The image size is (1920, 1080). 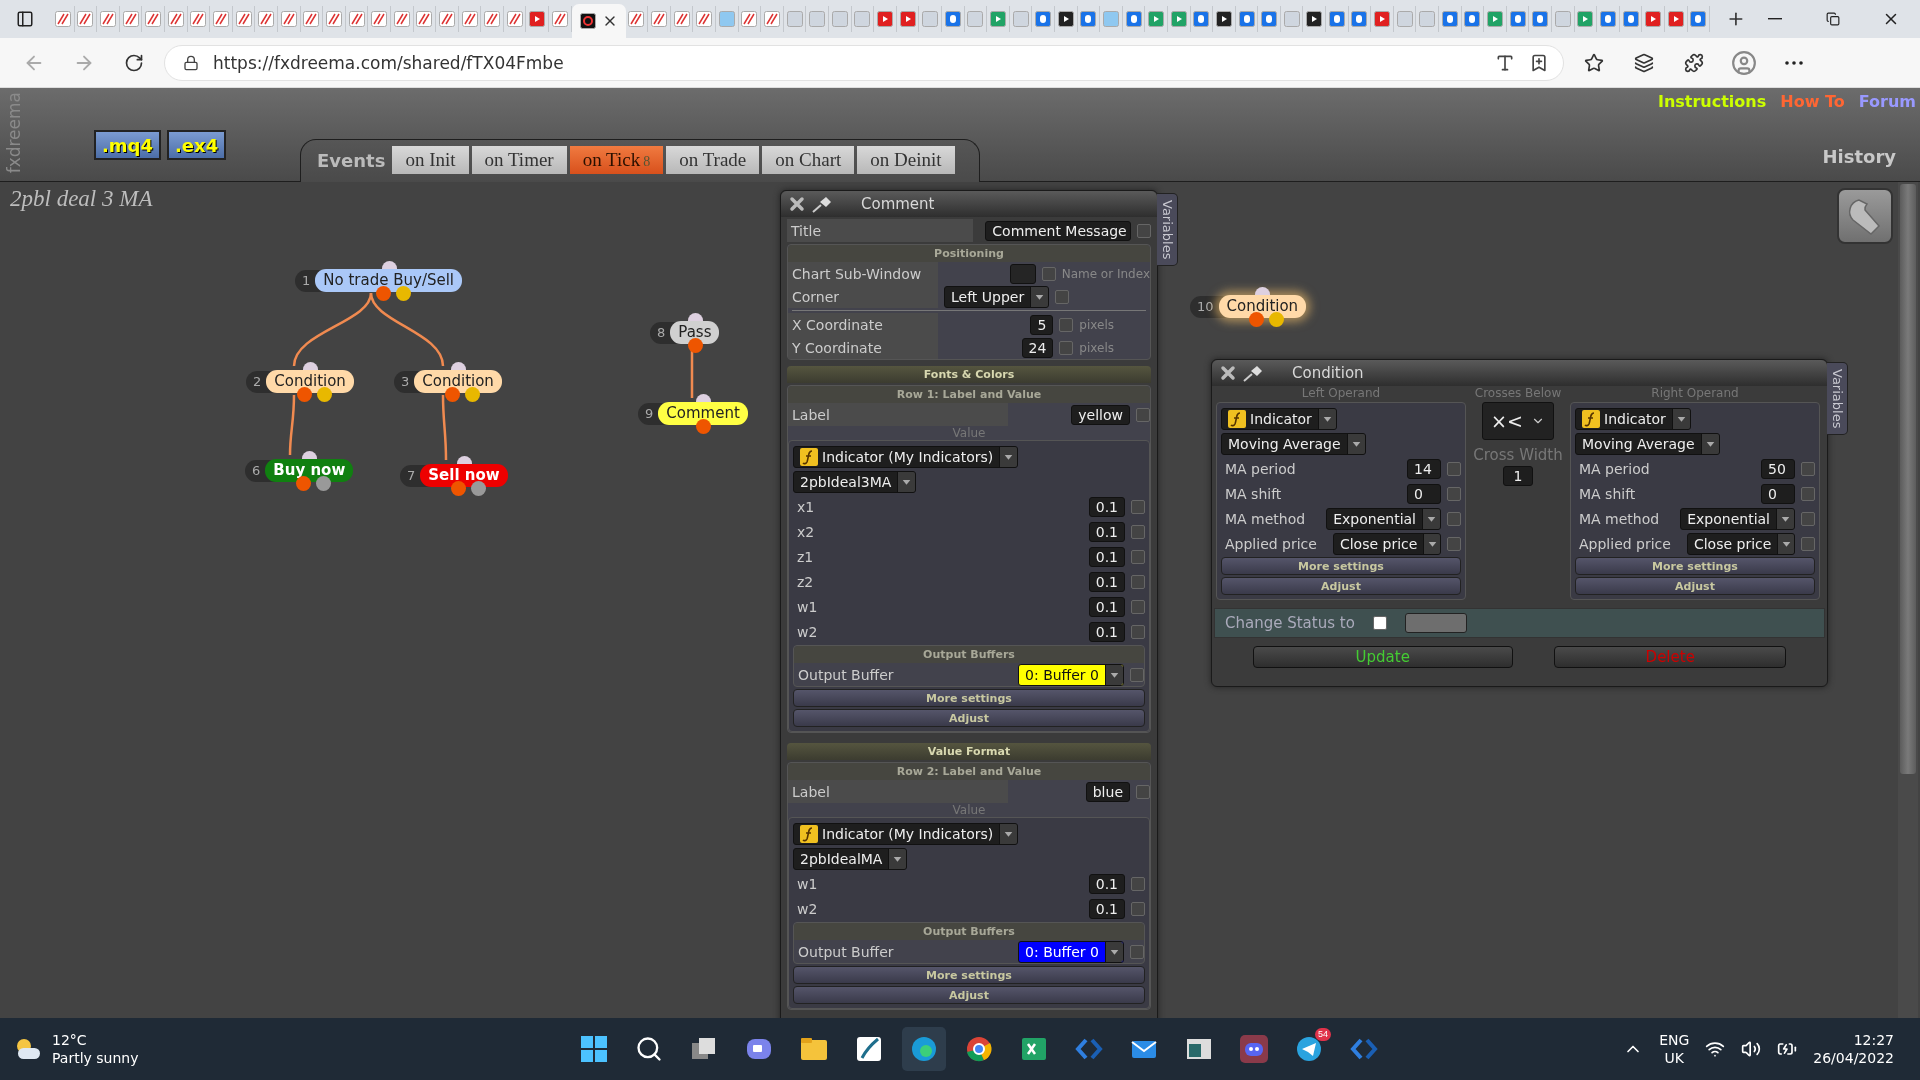 I want to click on title-value-field: Comment Message, so click(x=1058, y=230).